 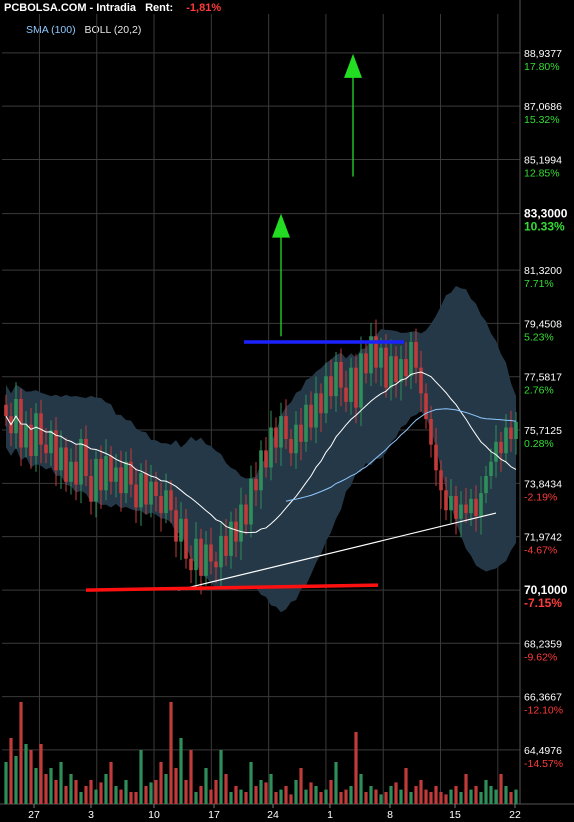 I want to click on x-tick-label: 22, so click(x=515, y=815).